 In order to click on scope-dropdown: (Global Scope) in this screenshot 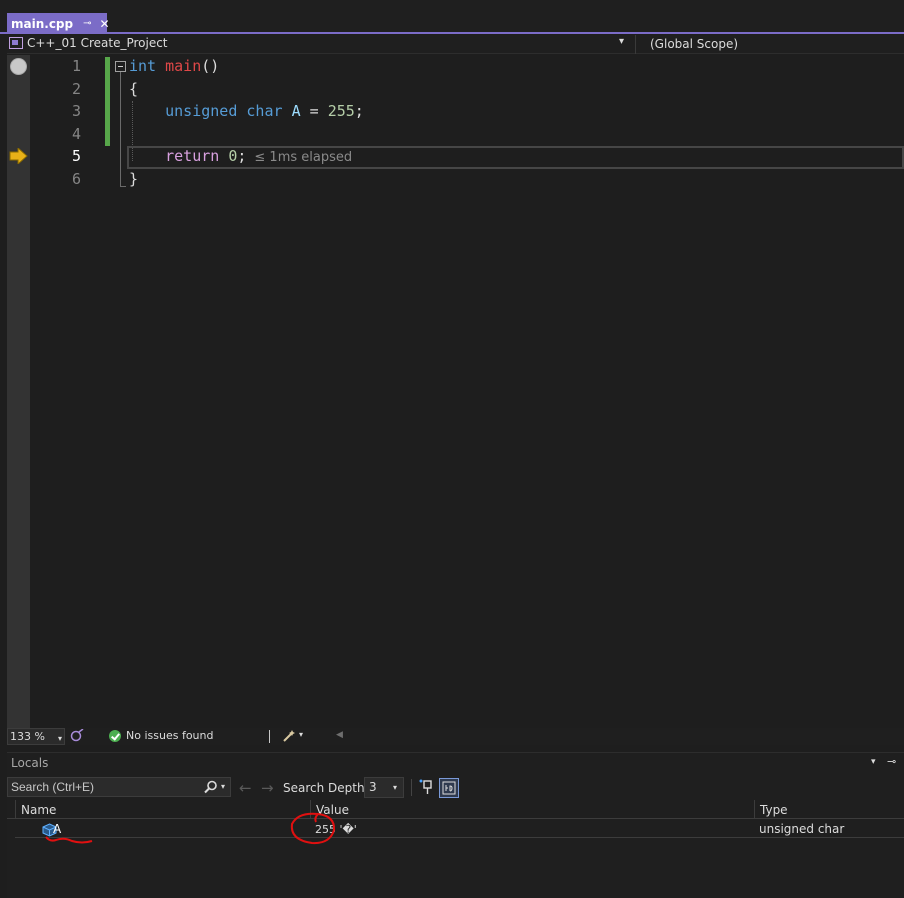, I will do `click(694, 44)`.